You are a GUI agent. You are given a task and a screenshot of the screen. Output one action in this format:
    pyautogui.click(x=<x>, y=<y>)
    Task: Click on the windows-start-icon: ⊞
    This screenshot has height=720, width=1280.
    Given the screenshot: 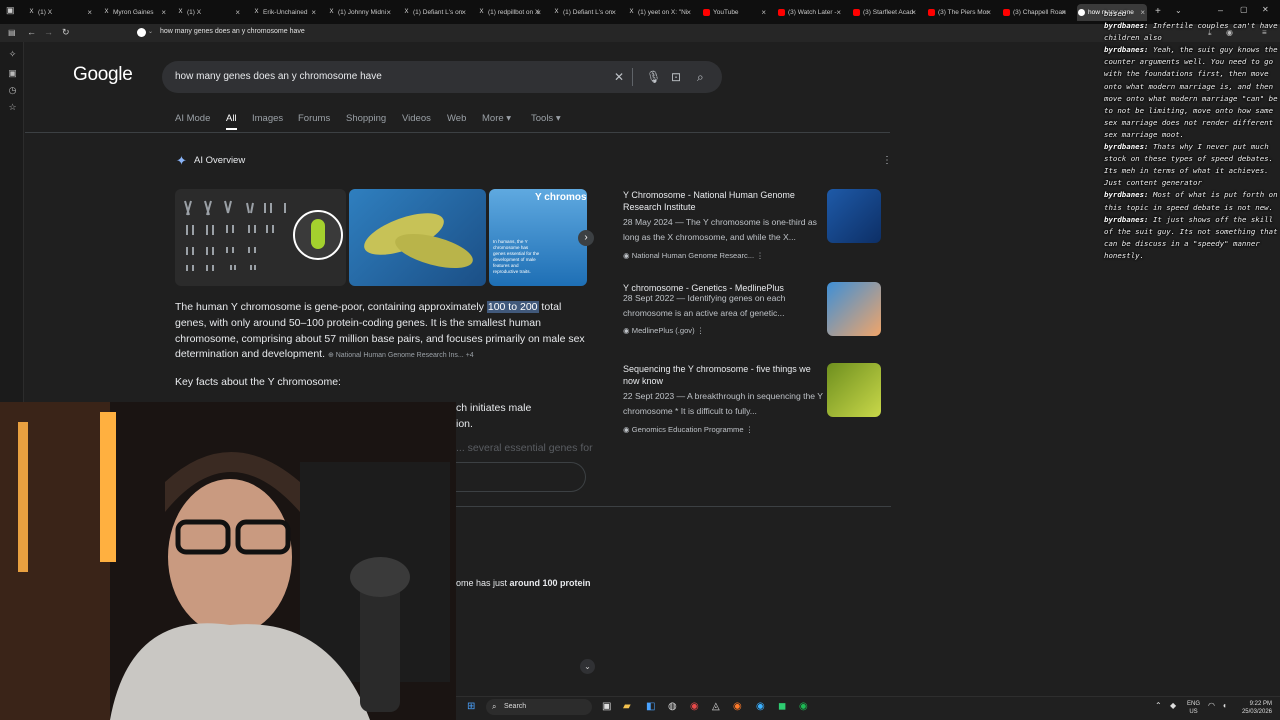 What is the action you would take?
    pyautogui.click(x=471, y=706)
    